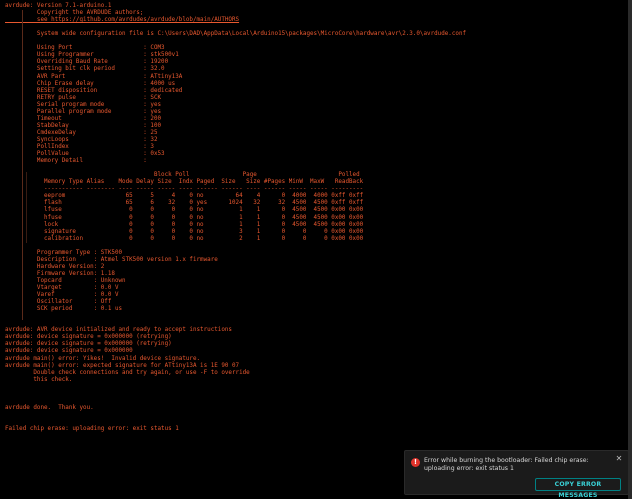 The image size is (632, 499). I want to click on console-line: RESET disposition : dedicated, so click(94, 90).